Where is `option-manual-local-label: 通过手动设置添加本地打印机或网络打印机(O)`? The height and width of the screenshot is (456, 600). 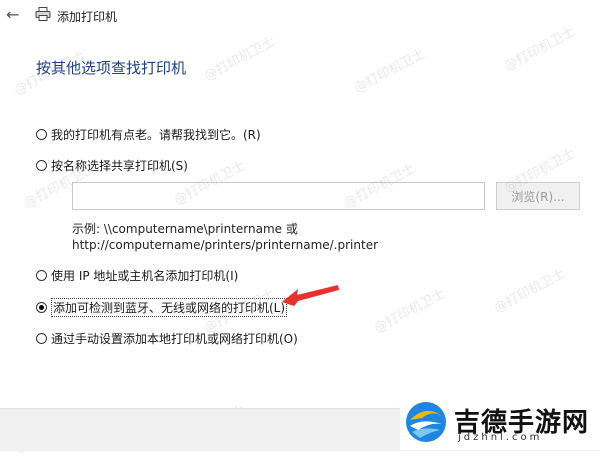 option-manual-local-label: 通过手动设置添加本地打印机或网络打印机(O) is located at coordinates (174, 339).